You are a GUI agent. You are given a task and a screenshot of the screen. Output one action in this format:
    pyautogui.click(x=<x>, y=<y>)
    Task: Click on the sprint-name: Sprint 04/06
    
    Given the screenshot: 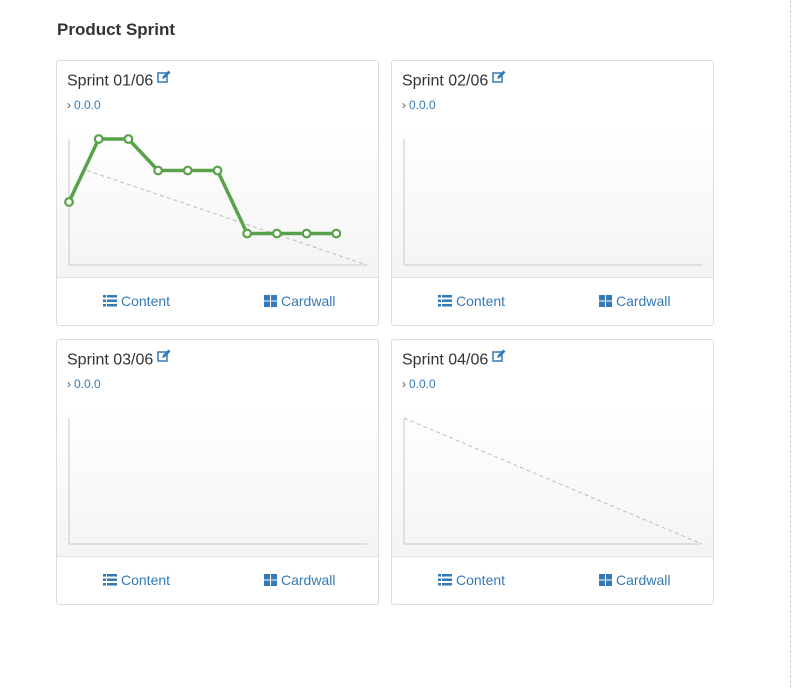 What is the action you would take?
    pyautogui.click(x=454, y=359)
    